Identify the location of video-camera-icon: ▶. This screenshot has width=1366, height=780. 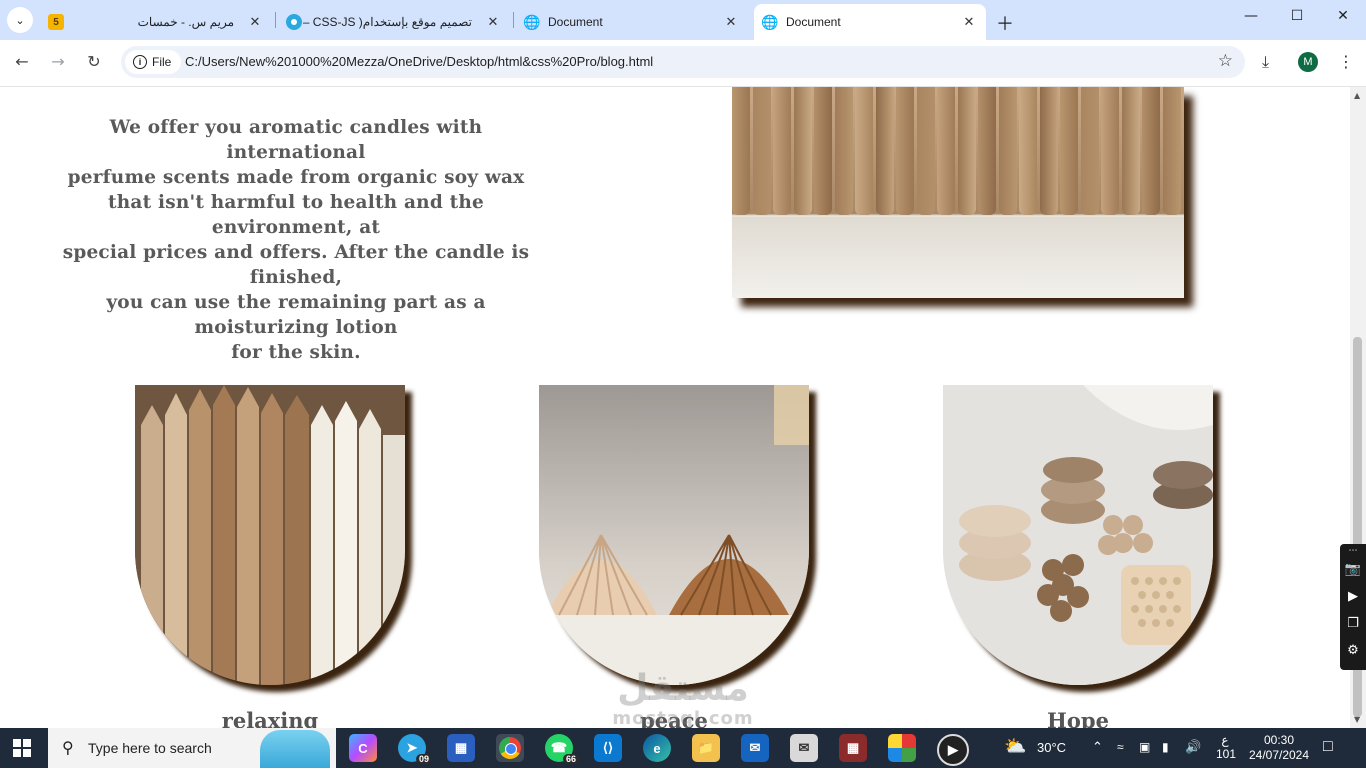
(1353, 596).